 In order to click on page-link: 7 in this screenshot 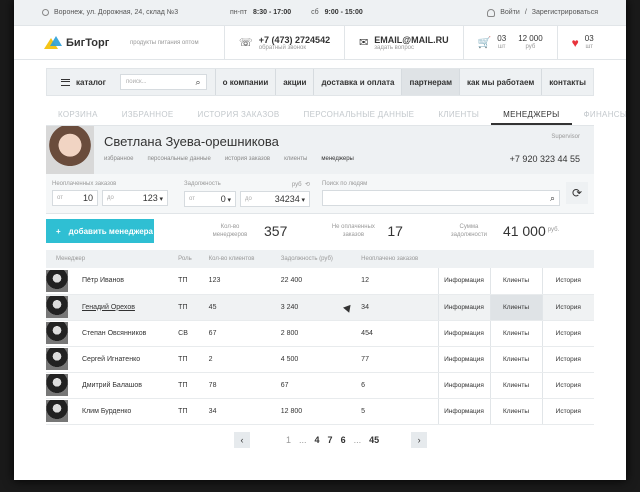, I will do `click(330, 440)`.